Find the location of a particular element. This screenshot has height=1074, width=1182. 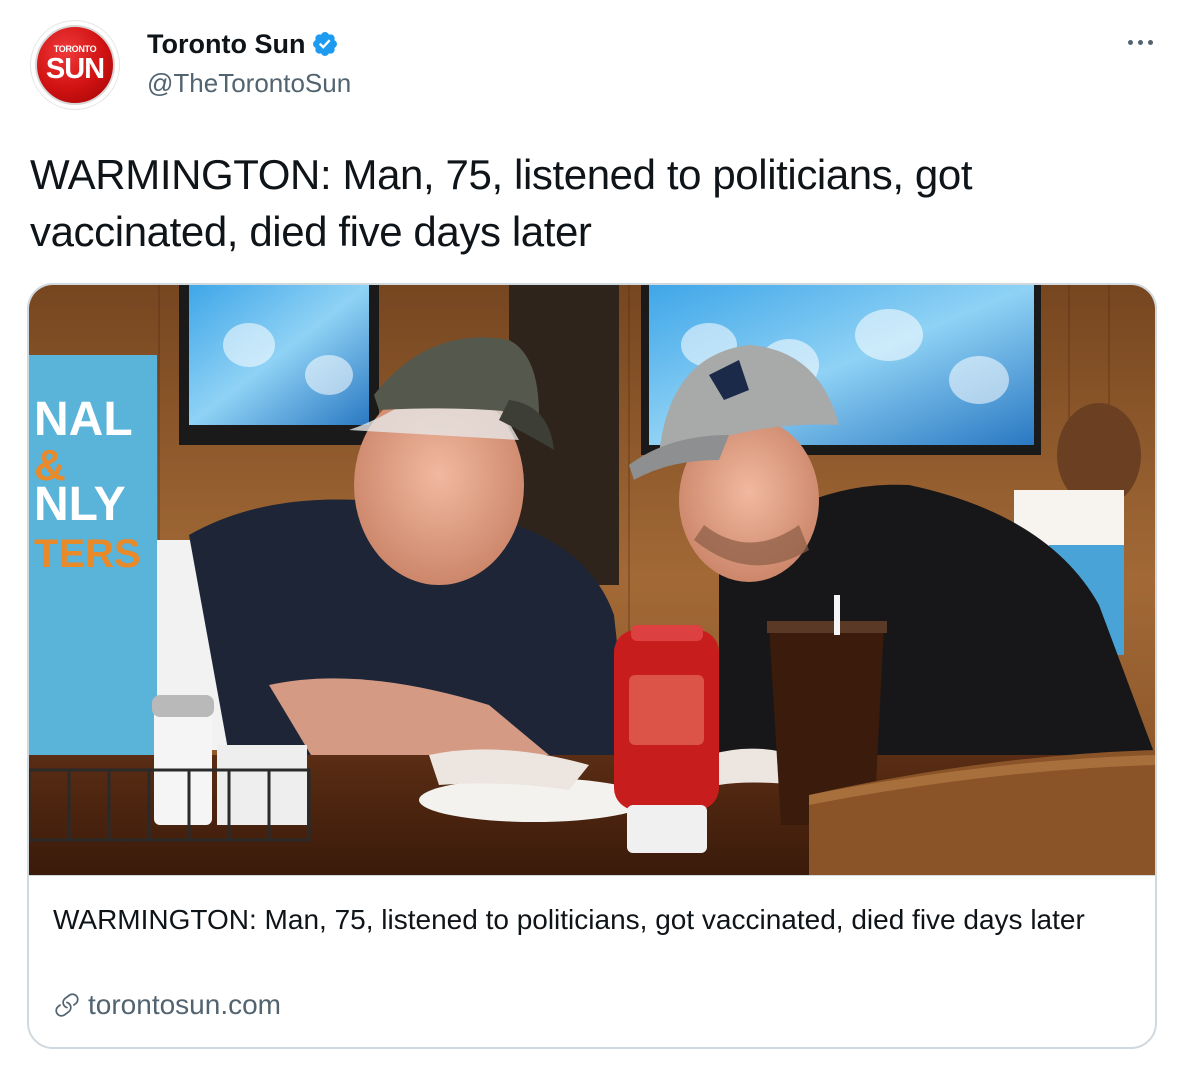

link-icon is located at coordinates (67, 1005).